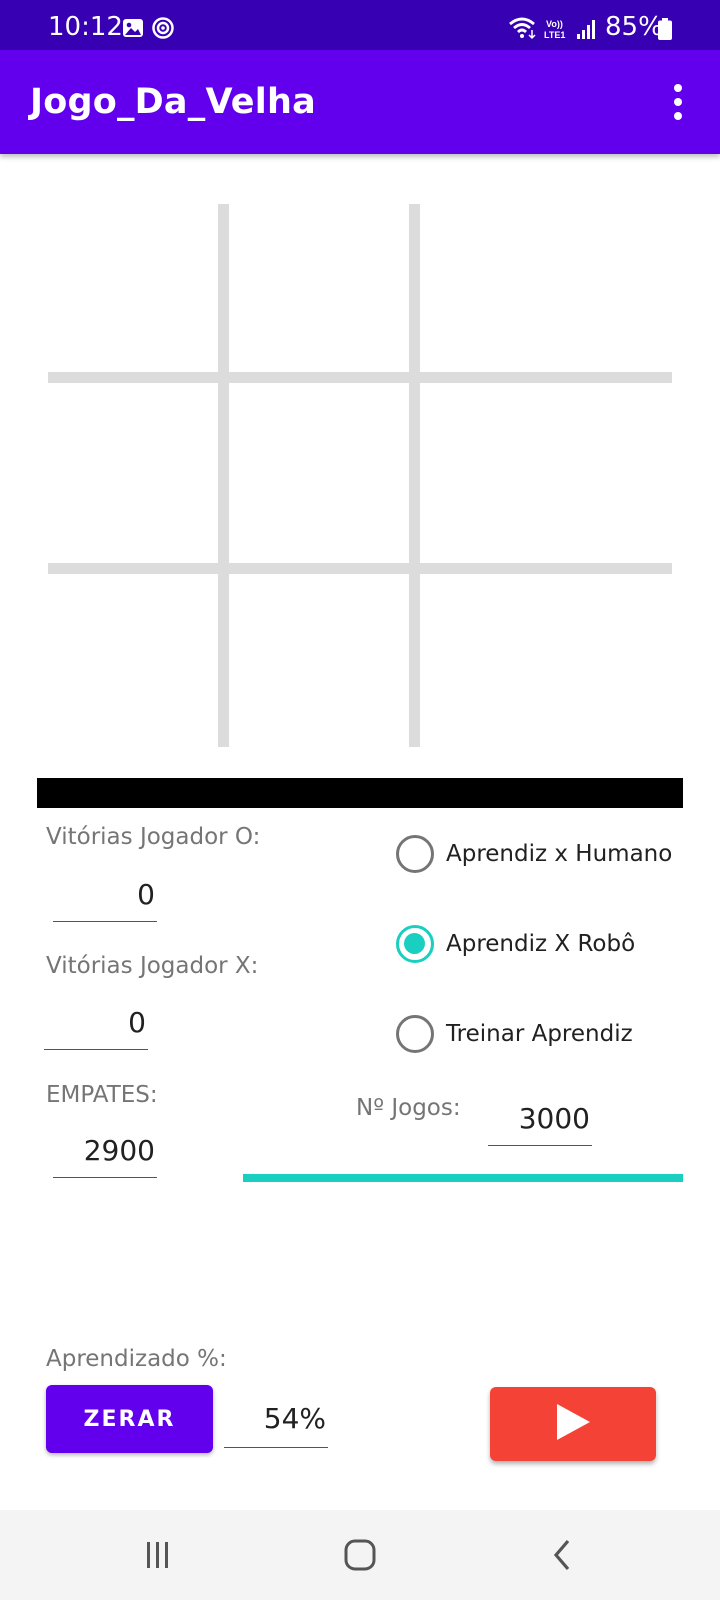  What do you see at coordinates (678, 102) in the screenshot?
I see `more-vert-icon` at bounding box center [678, 102].